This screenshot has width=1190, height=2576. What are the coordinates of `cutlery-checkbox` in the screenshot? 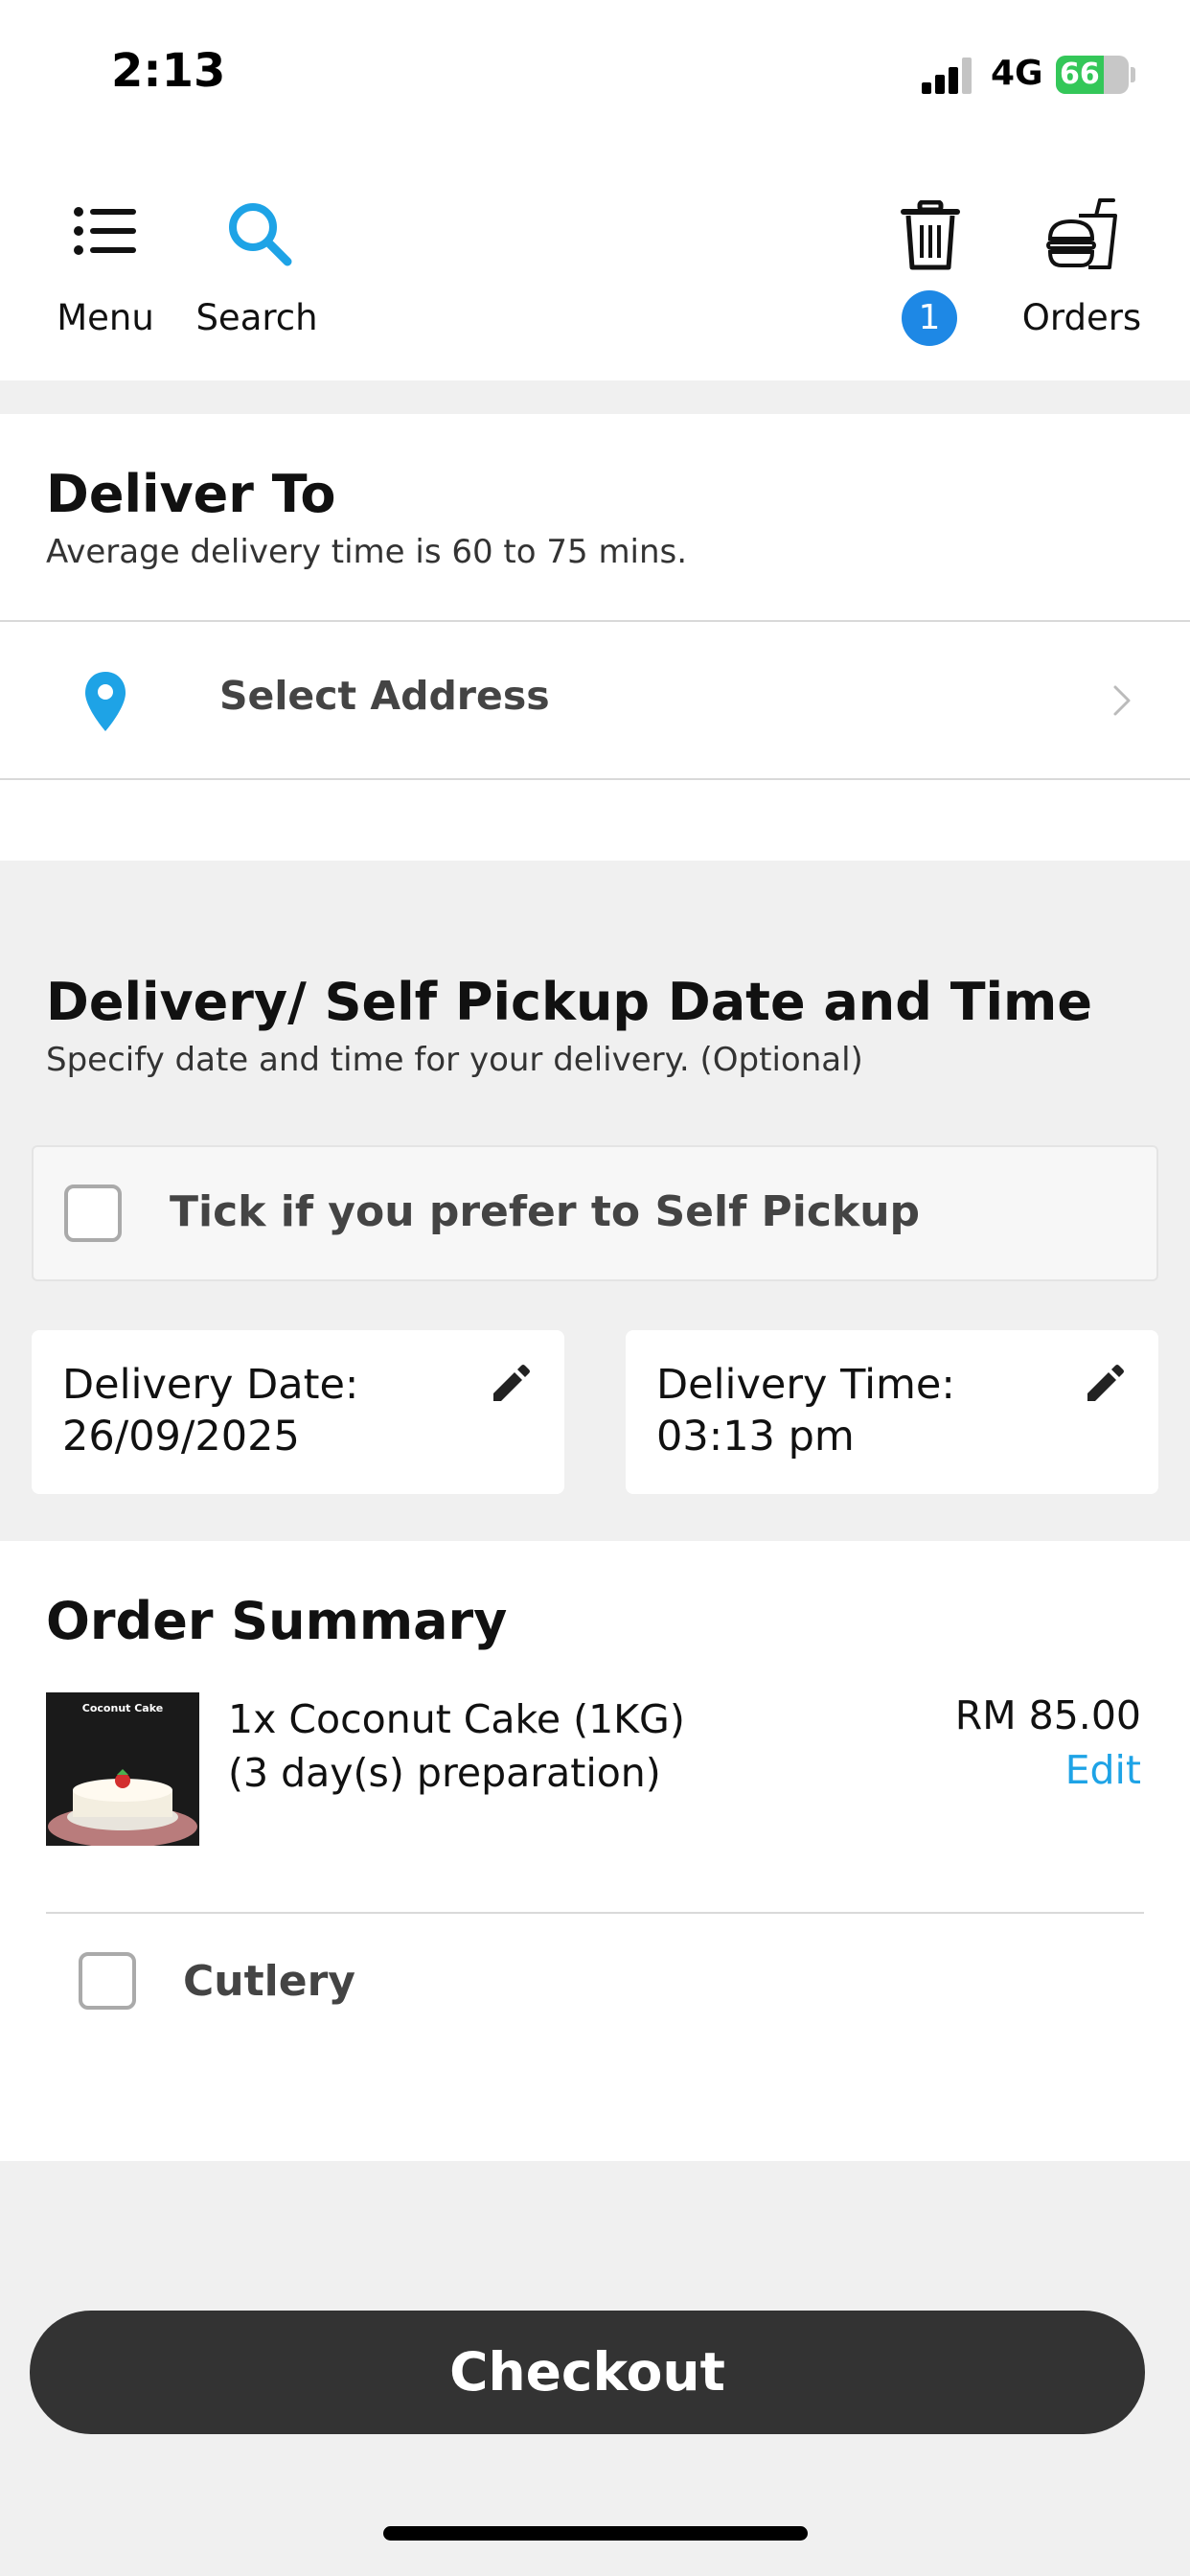 It's located at (107, 1981).